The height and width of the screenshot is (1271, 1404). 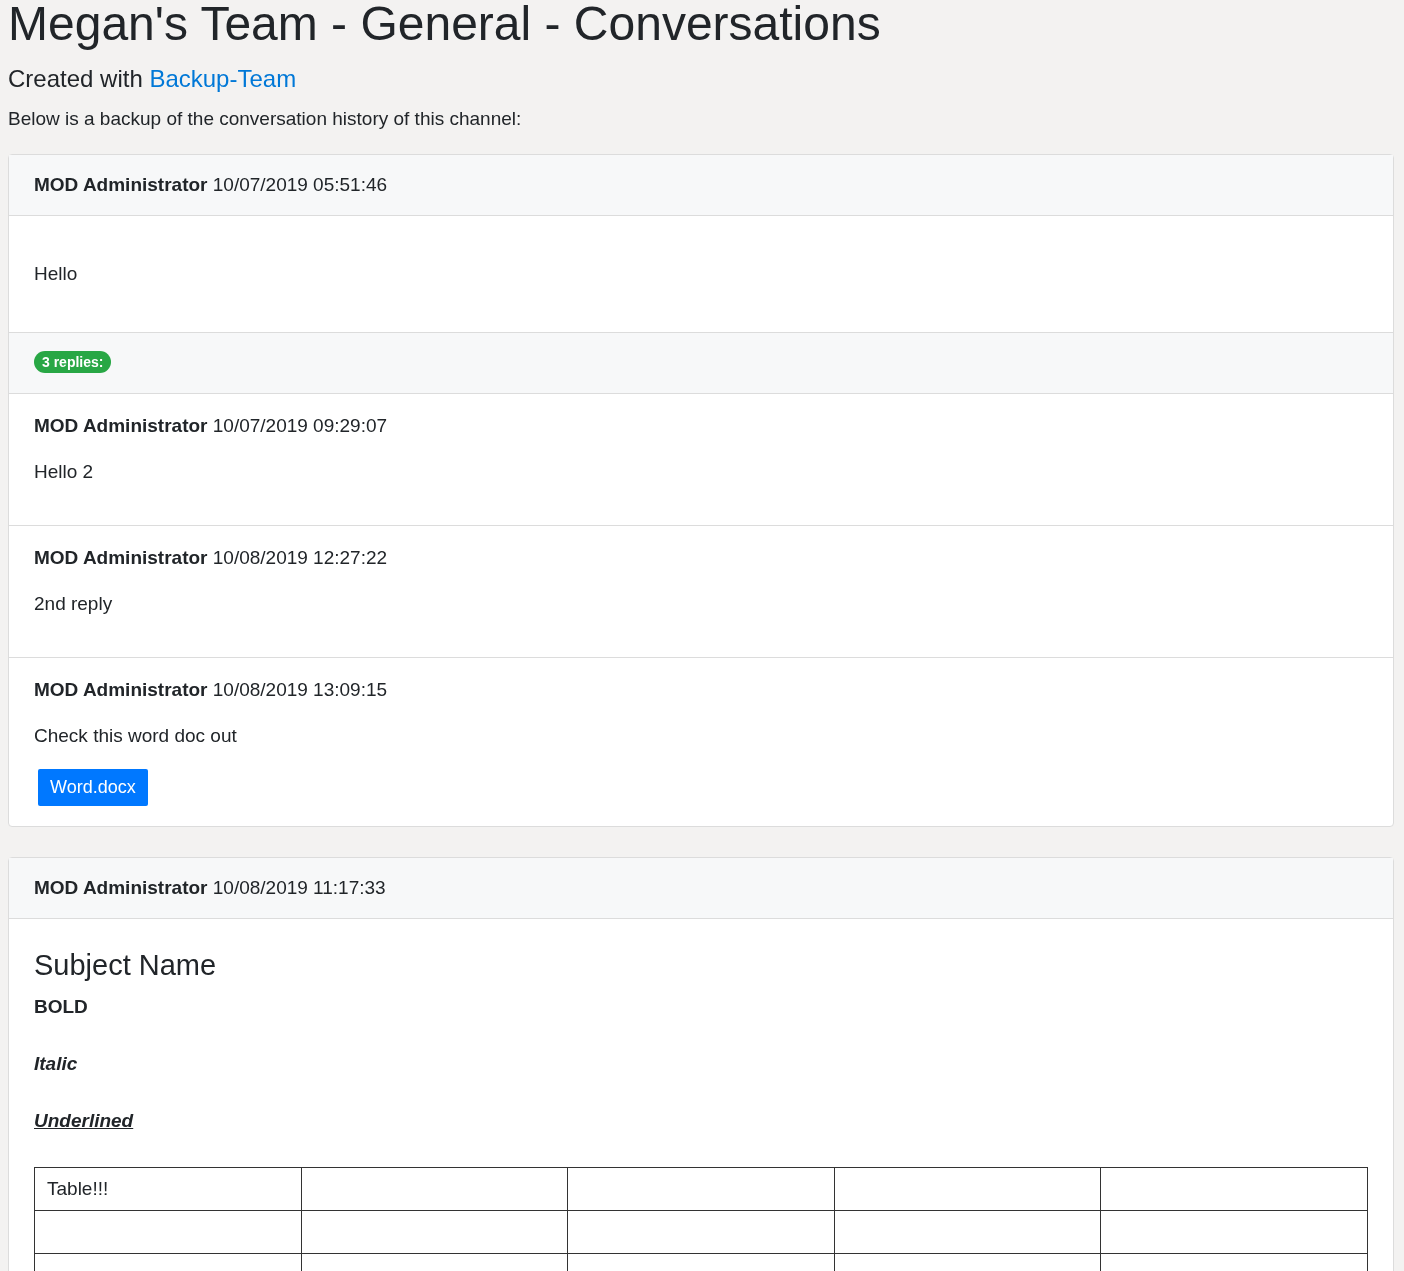 I want to click on reply-text: Hello 2, so click(x=64, y=472).